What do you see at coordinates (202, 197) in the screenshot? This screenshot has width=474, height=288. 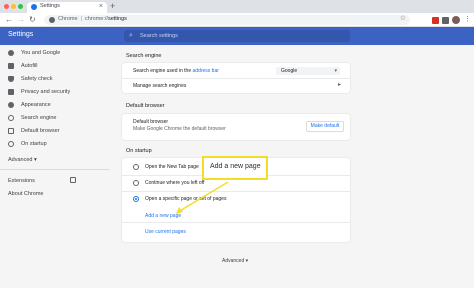 I see `callout-arrow-icon` at bounding box center [202, 197].